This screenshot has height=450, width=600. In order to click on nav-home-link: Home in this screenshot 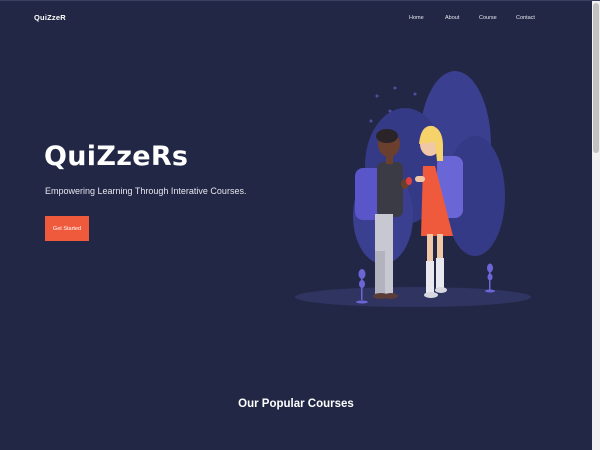, I will do `click(416, 18)`.